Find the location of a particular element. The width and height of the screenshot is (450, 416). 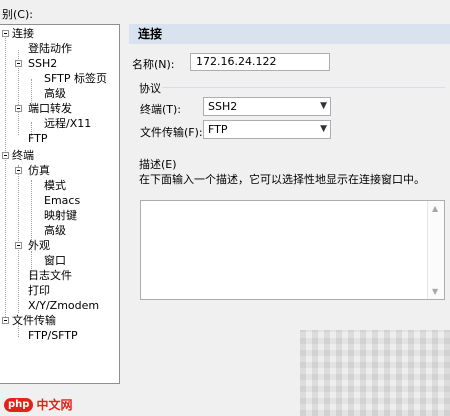

description-hint: 在下面输入一个描述，它可以选择性地显示在连接窗口中。 is located at coordinates (282, 179).